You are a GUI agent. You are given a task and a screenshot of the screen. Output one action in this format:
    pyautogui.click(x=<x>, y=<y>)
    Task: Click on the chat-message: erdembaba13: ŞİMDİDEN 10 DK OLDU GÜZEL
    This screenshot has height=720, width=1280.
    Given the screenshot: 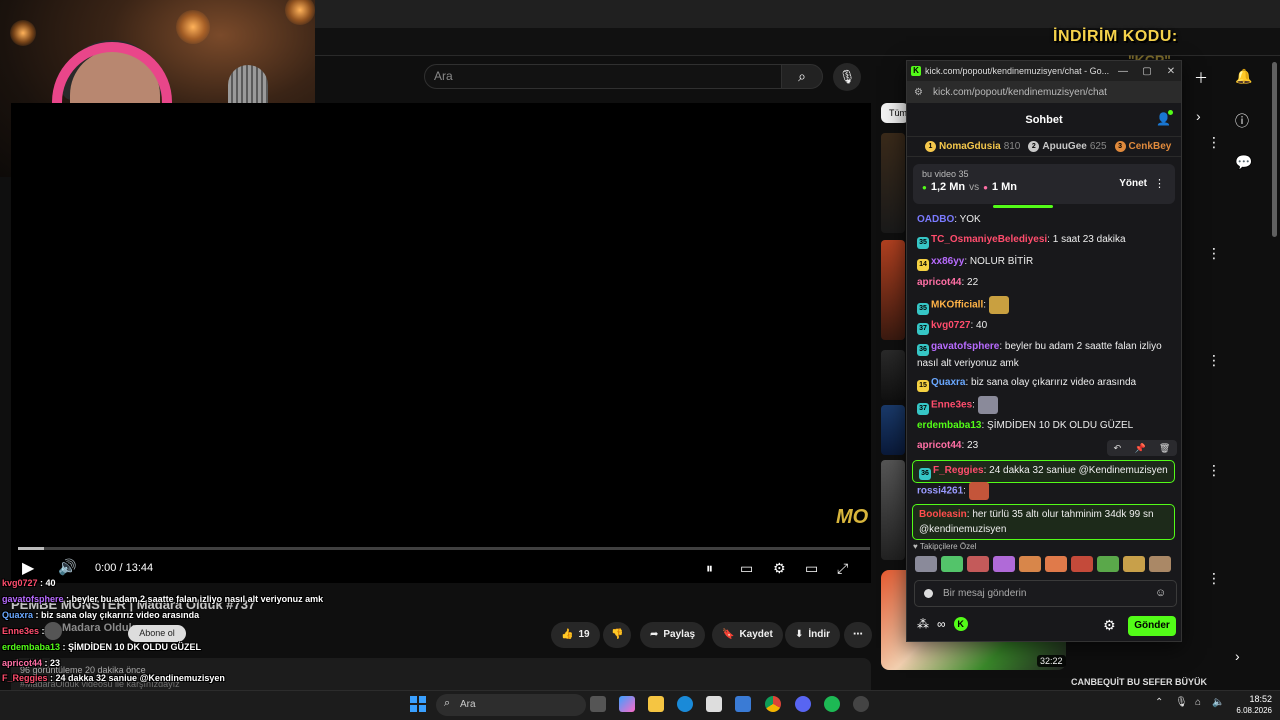 What is the action you would take?
    pyautogui.click(x=1045, y=425)
    